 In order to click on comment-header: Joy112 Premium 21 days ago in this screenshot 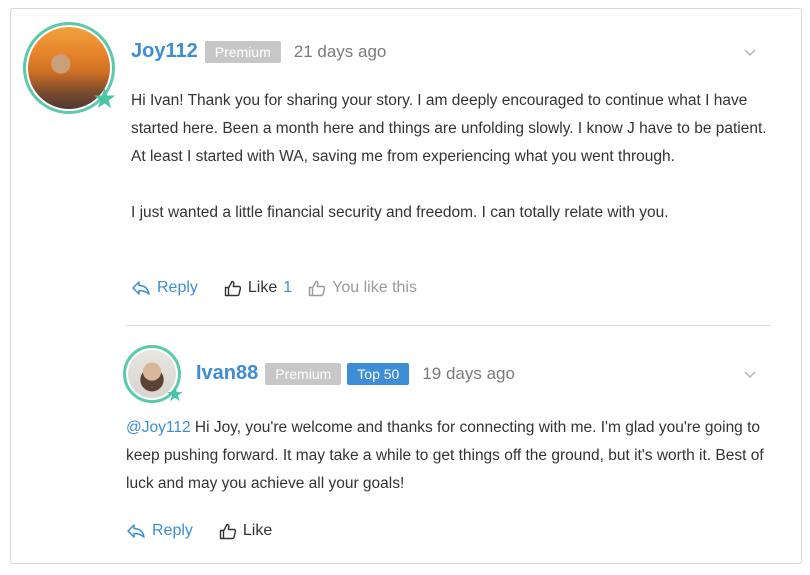, I will do `click(258, 51)`.